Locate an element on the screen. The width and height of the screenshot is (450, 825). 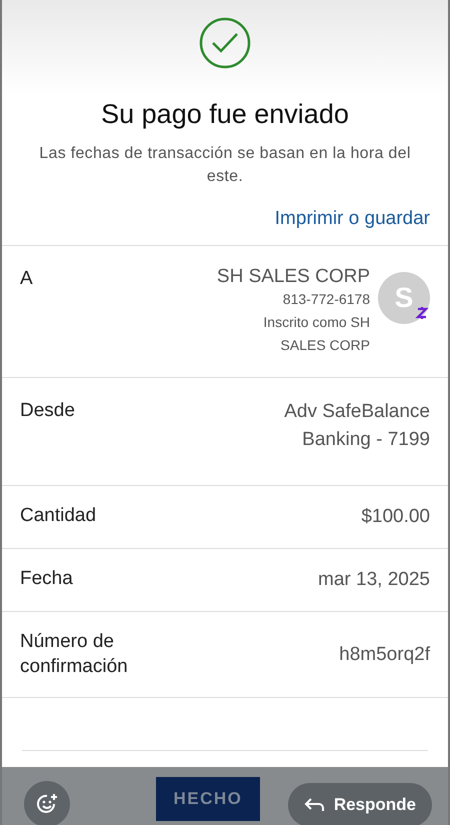
row-value: h8m5orq2f is located at coordinates (384, 654).